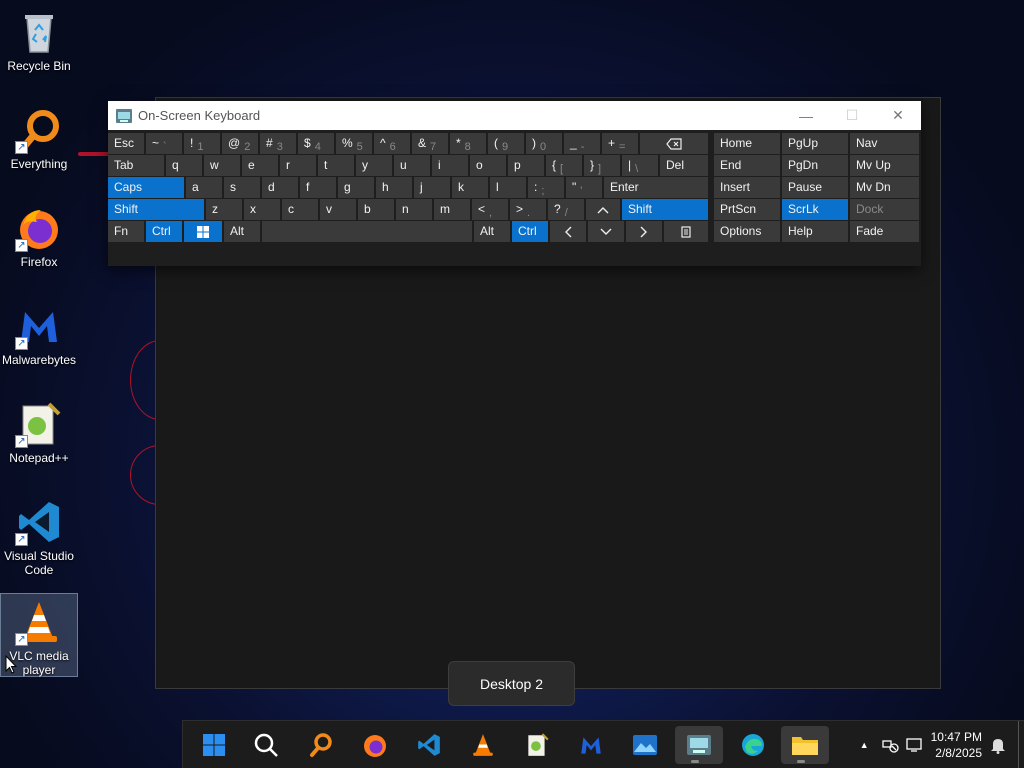  Describe the element at coordinates (430, 143) in the screenshot. I see `key-7: & 7` at that location.